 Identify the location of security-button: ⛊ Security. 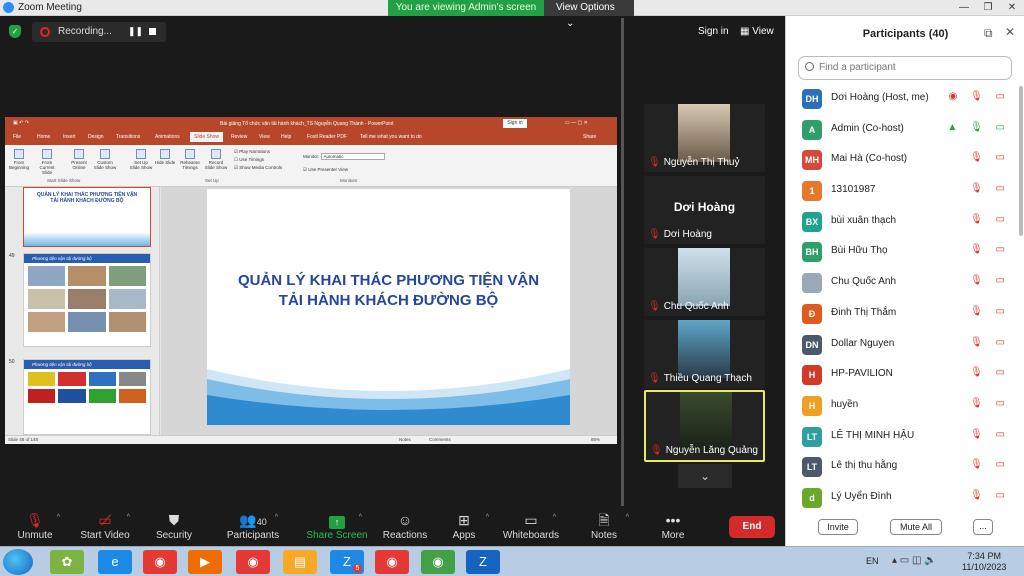
(174, 525).